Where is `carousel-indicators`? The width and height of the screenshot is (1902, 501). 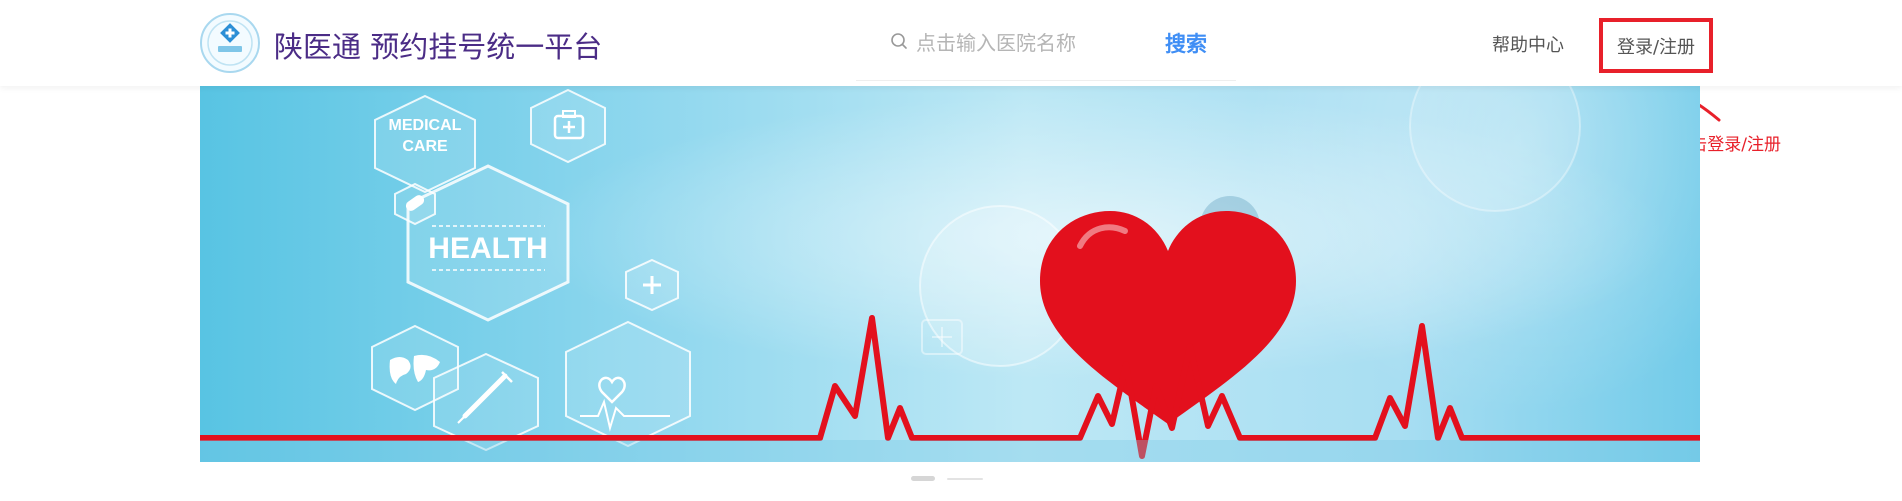
carousel-indicators is located at coordinates (951, 479).